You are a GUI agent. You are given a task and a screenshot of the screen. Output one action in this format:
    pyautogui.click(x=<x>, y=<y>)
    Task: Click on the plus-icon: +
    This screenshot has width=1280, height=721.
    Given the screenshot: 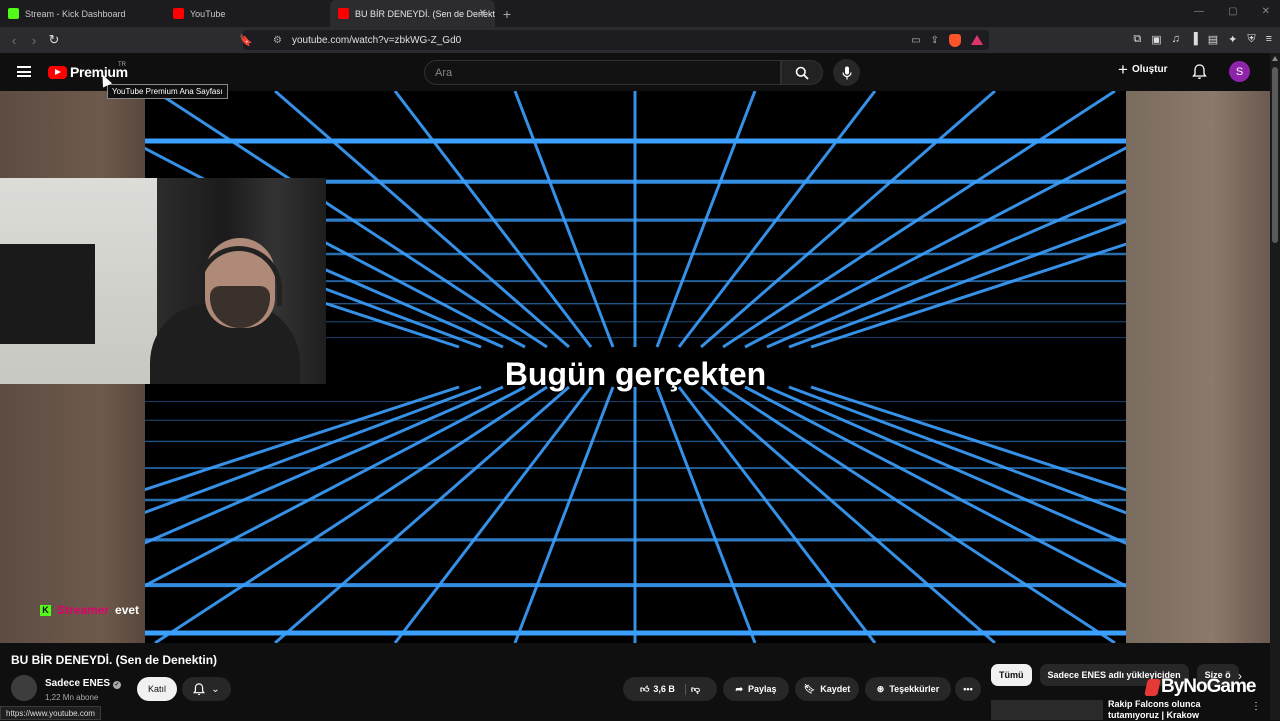 What is the action you would take?
    pyautogui.click(x=1123, y=69)
    